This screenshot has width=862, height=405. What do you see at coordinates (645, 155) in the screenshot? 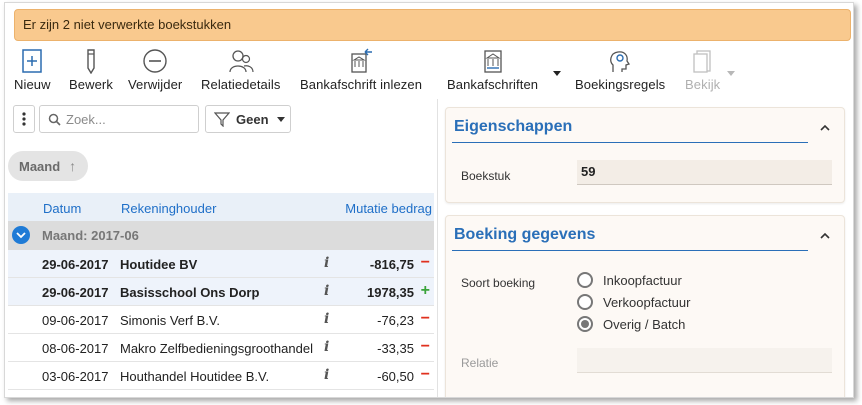
I see `properties-panel: Eigenschappen Boekstuk 59` at bounding box center [645, 155].